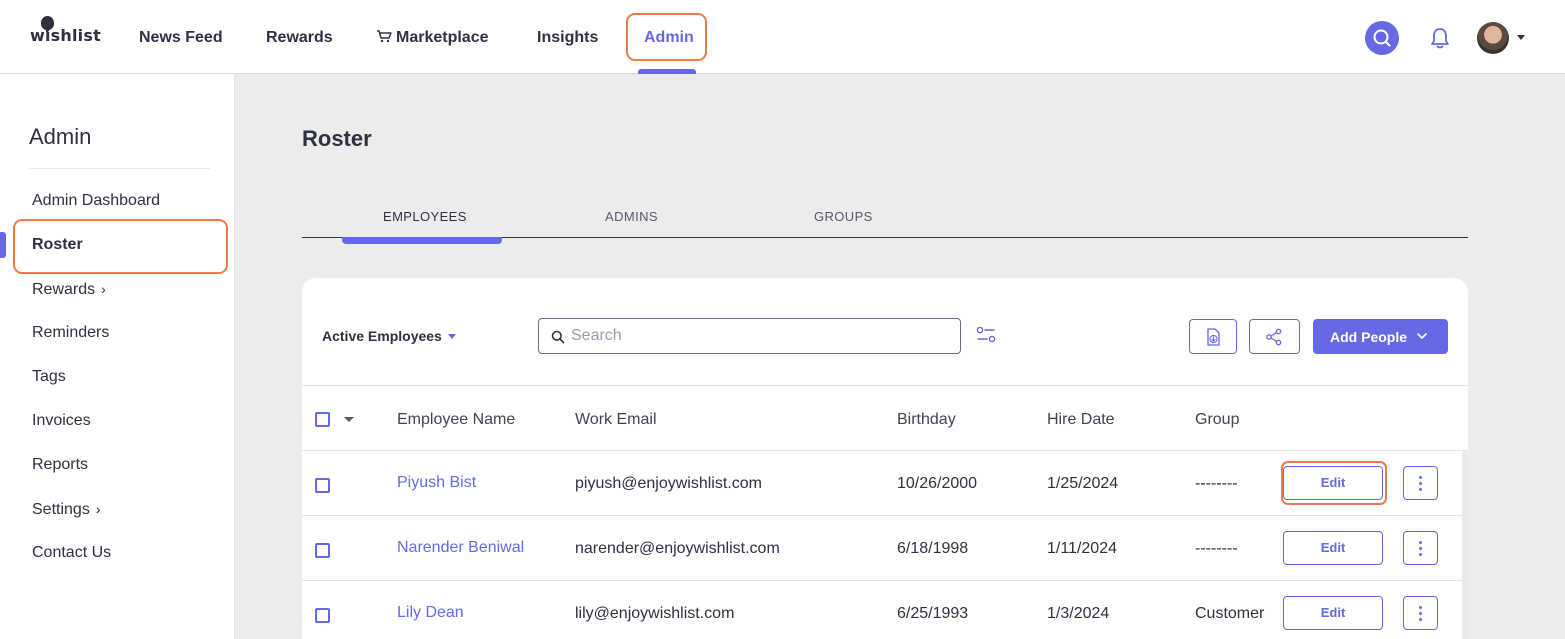 The image size is (1565, 639). What do you see at coordinates (3, 245) in the screenshot?
I see `sidebar-active-indicator` at bounding box center [3, 245].